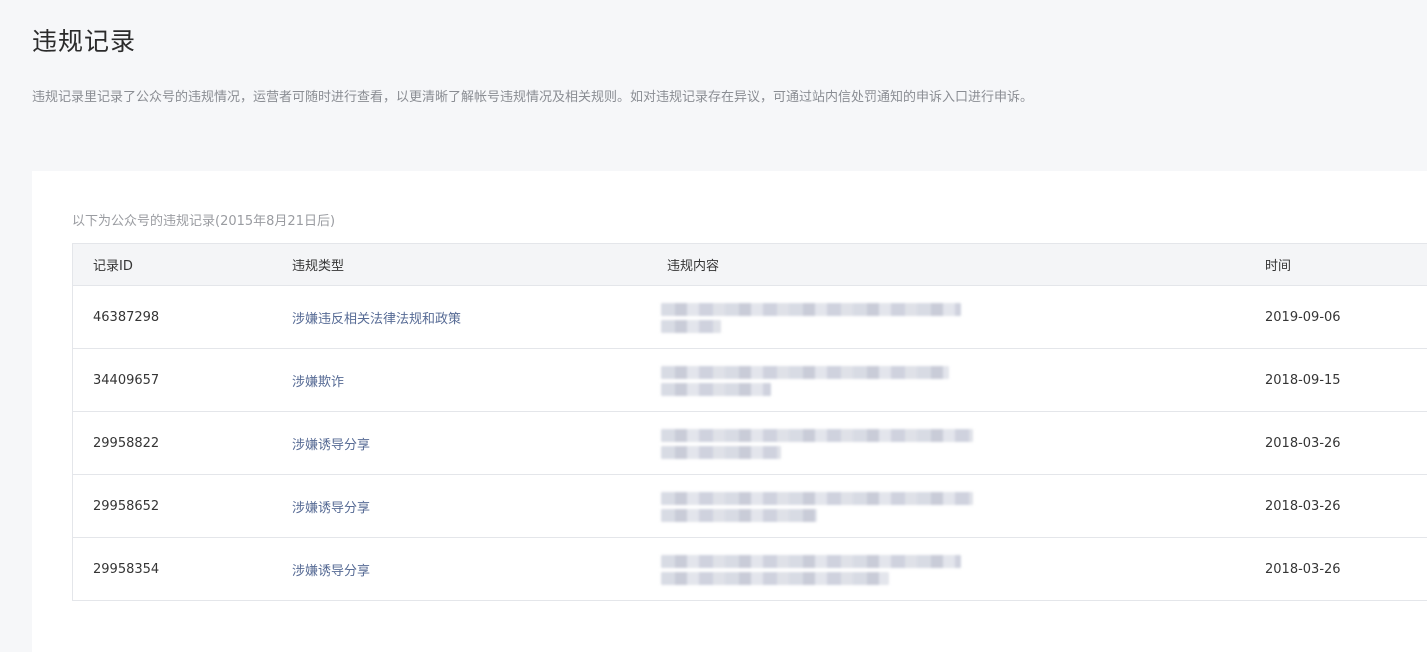 The width and height of the screenshot is (1427, 652). I want to click on table-header-row: 记录ID 违规类型 违规内容 时间, so click(749, 264).